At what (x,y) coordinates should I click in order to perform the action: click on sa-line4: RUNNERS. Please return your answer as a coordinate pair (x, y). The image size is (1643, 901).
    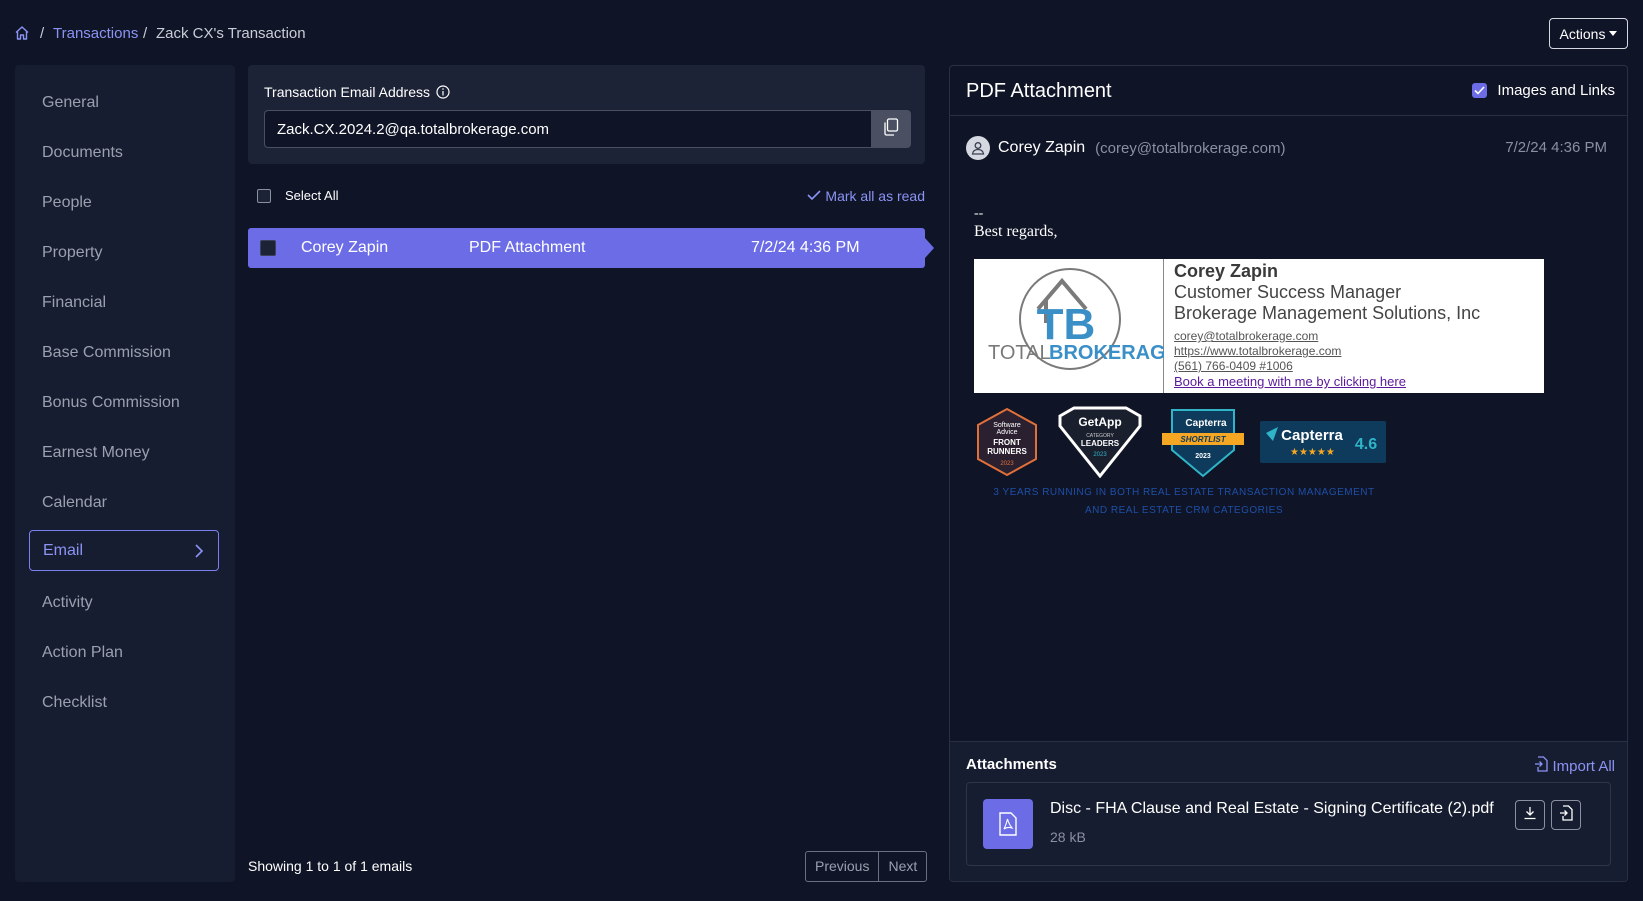
    Looking at the image, I should click on (1007, 451).